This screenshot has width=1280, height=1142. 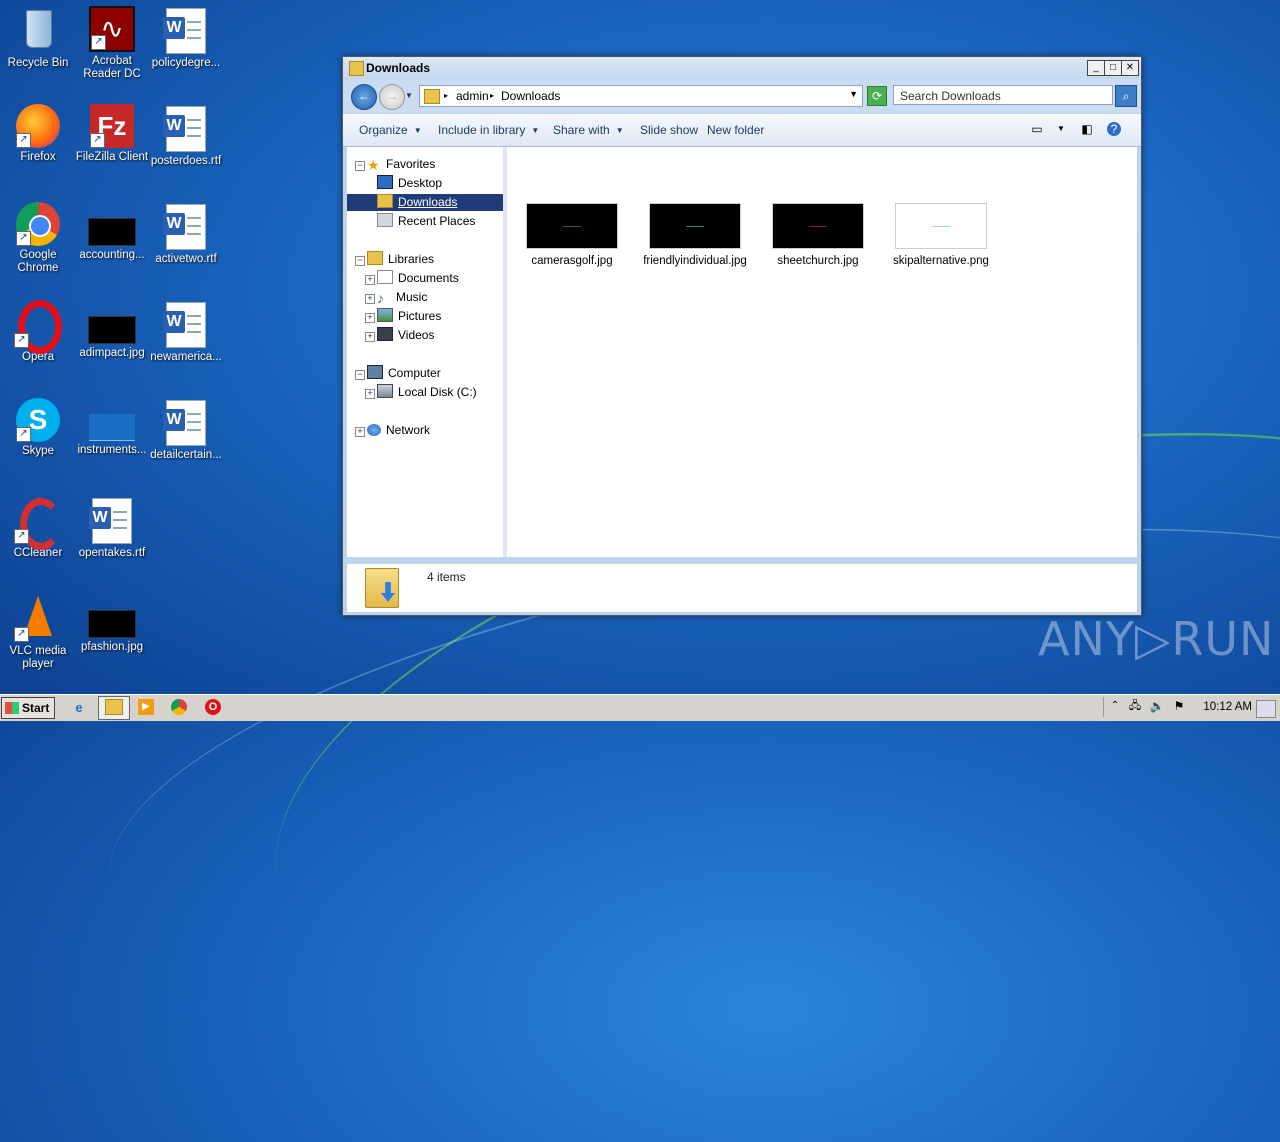 What do you see at coordinates (1037, 129) in the screenshot?
I see `change-view-icon: ▭` at bounding box center [1037, 129].